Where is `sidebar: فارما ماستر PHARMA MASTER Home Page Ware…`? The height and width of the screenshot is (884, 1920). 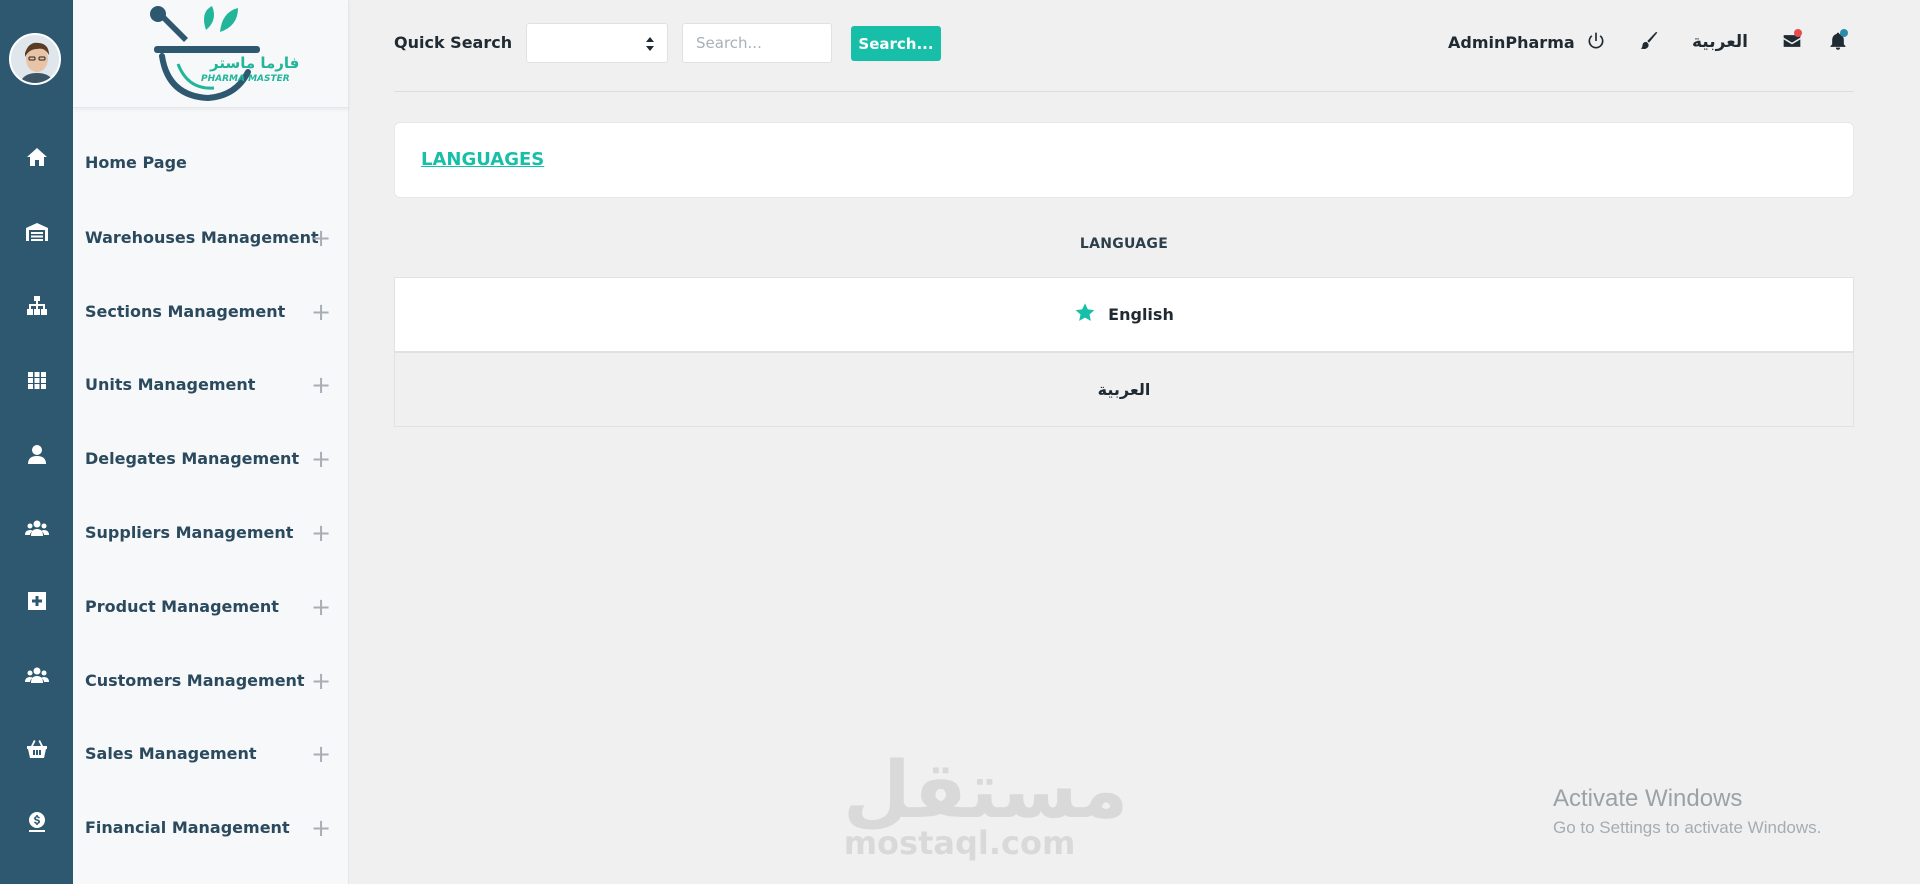 sidebar: فارما ماستر PHARMA MASTER Home Page Ware… is located at coordinates (211, 442).